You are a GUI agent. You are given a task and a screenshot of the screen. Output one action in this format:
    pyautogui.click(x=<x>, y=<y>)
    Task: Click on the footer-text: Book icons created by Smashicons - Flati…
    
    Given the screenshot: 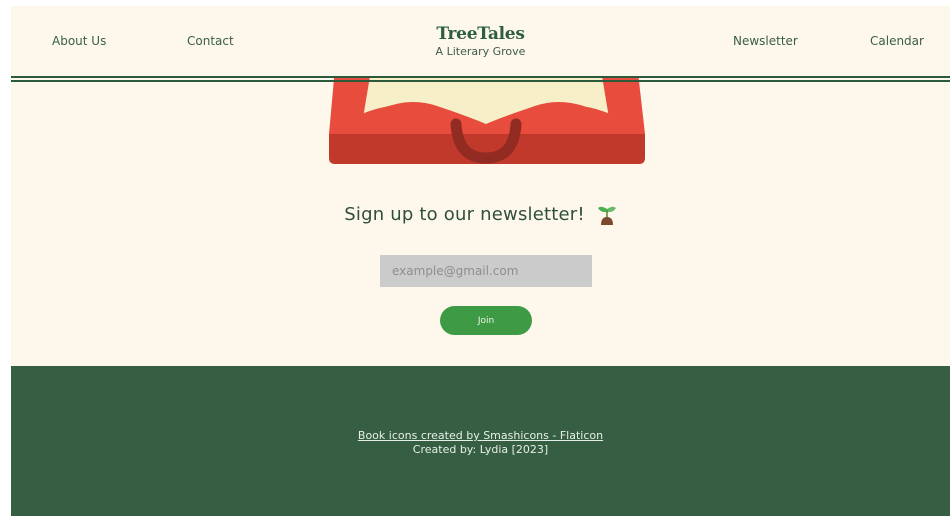 What is the action you would take?
    pyautogui.click(x=480, y=443)
    